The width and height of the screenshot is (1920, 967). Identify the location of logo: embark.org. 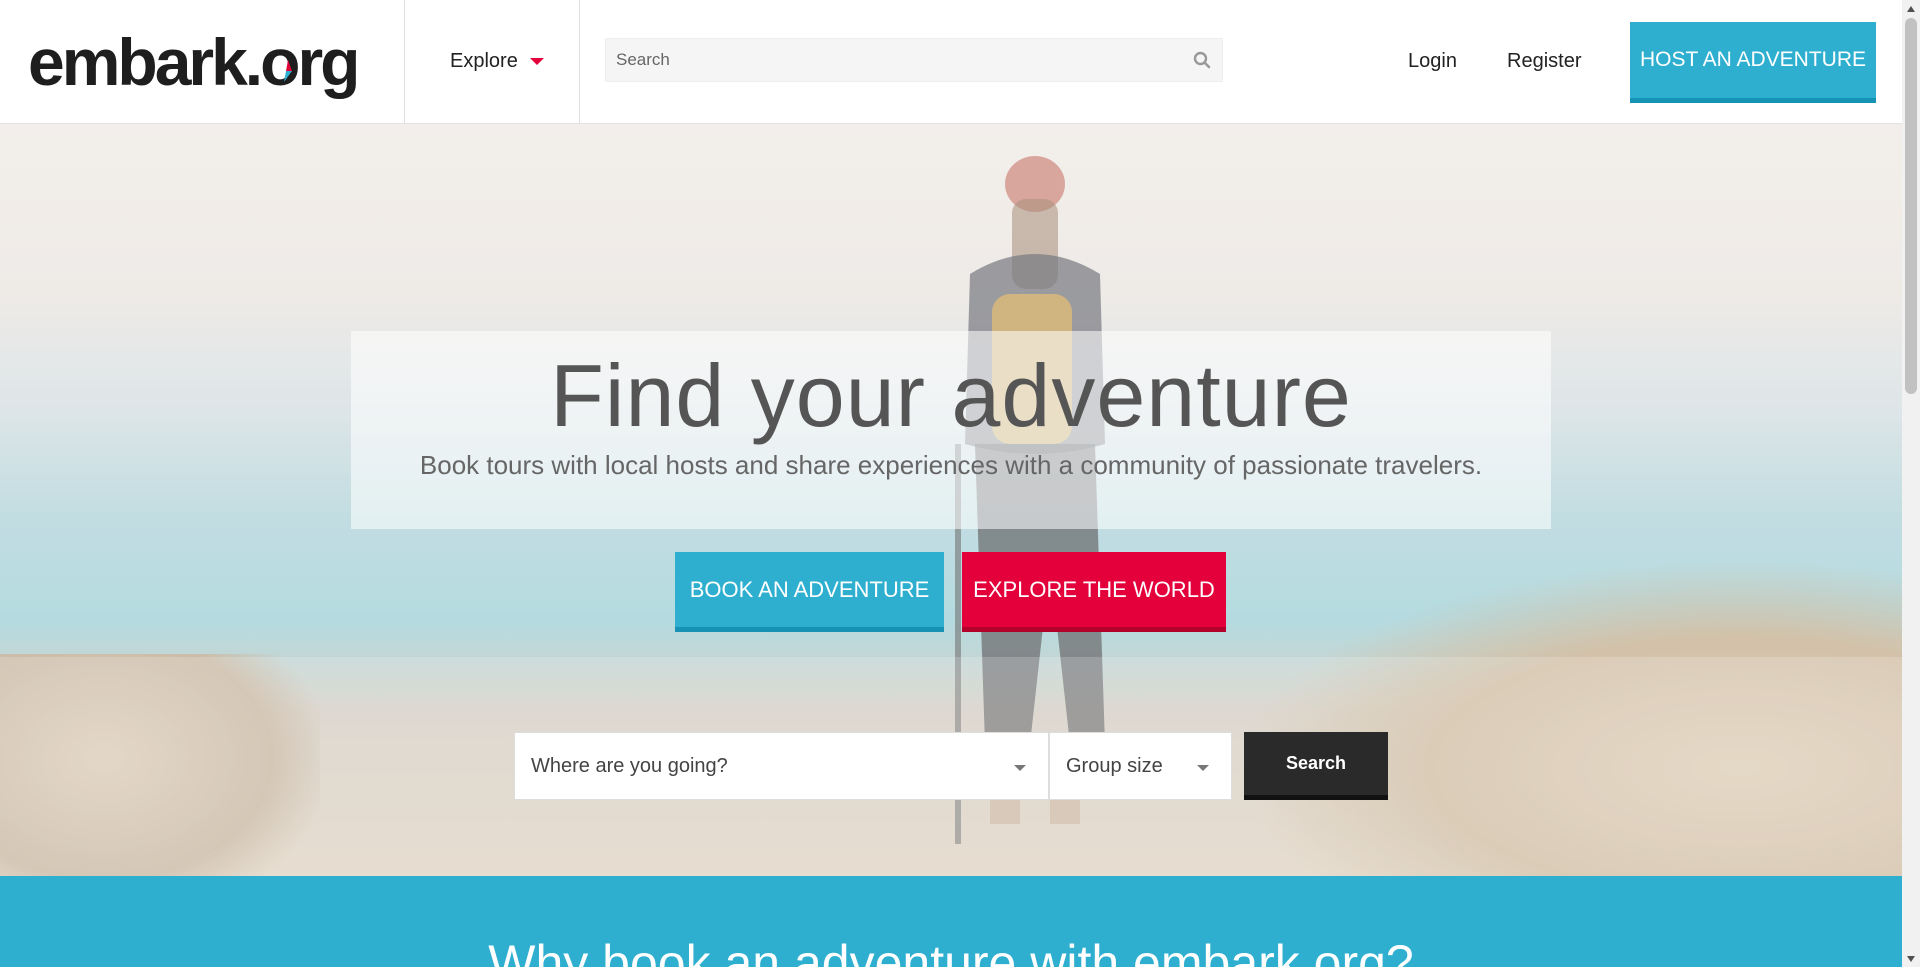
(194, 62).